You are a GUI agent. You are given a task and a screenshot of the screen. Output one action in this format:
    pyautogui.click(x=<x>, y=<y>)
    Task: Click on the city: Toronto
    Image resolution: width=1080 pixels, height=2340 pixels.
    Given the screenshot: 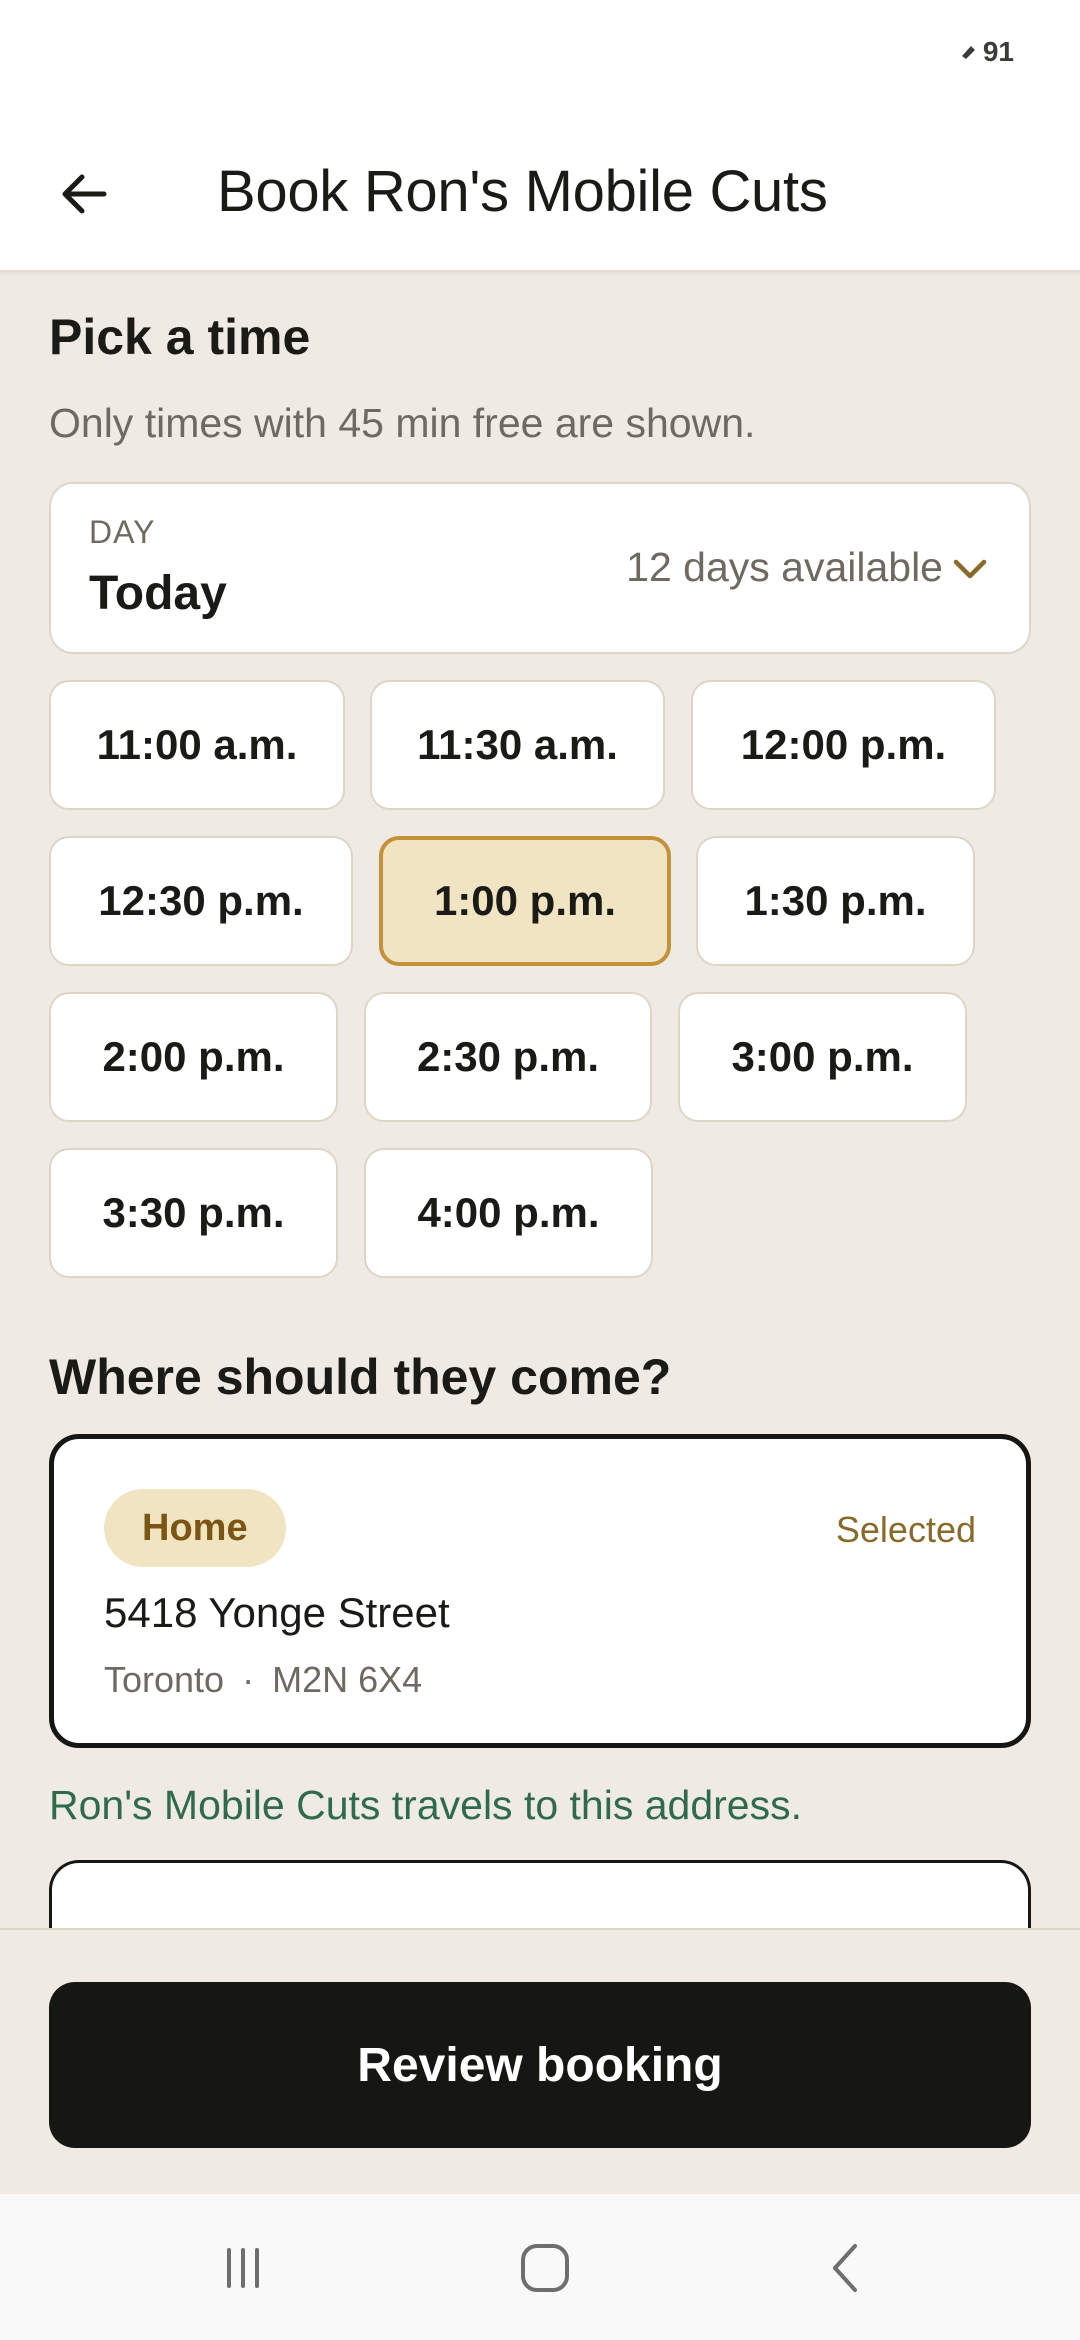 What is the action you would take?
    pyautogui.click(x=164, y=1679)
    